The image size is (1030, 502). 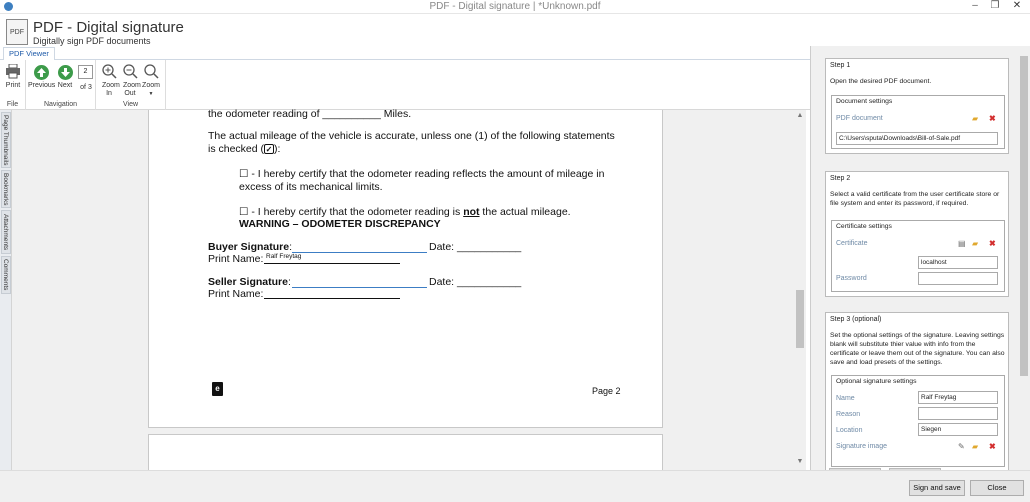 I want to click on zoom-out-label: Zoom Out, so click(x=132, y=89).